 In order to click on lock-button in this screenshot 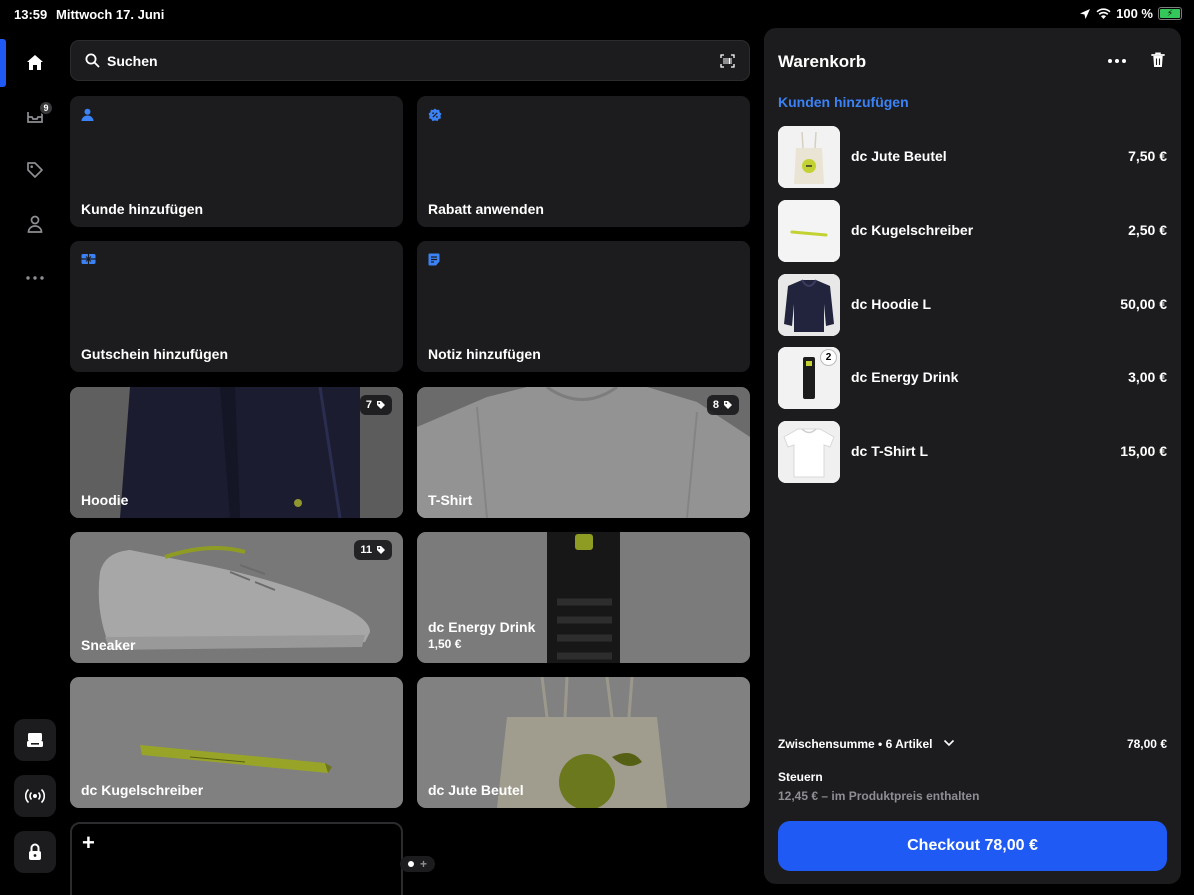, I will do `click(35, 852)`.